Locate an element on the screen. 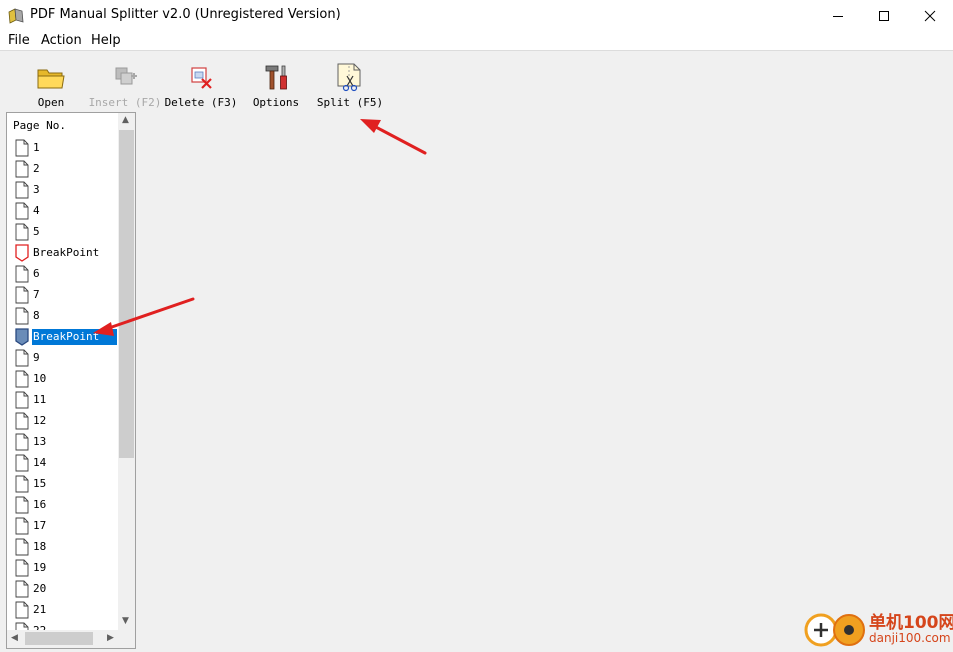  list-item-label: 20 is located at coordinates (40, 588).